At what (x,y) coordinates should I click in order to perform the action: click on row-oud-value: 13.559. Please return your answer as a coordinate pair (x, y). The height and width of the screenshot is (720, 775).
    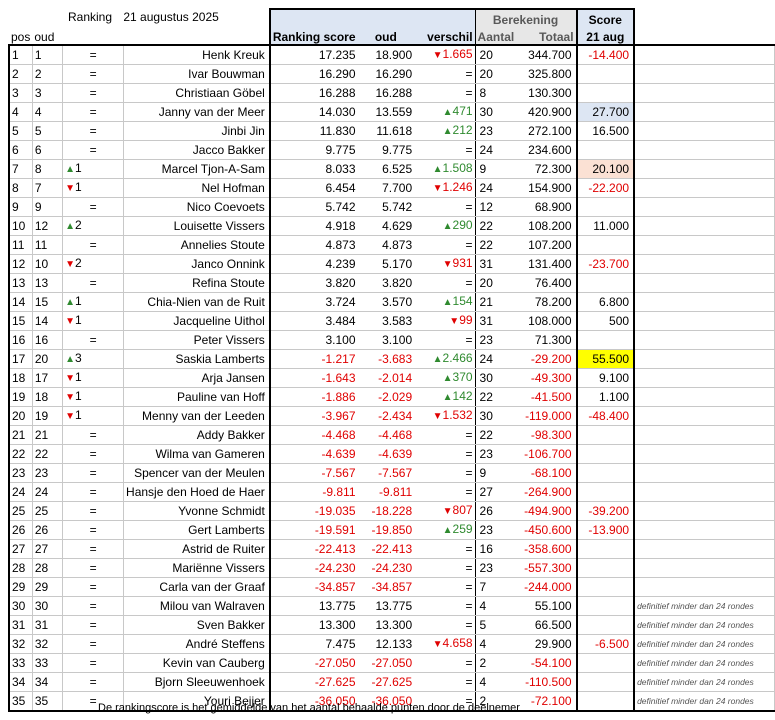
    Looking at the image, I should click on (386, 112).